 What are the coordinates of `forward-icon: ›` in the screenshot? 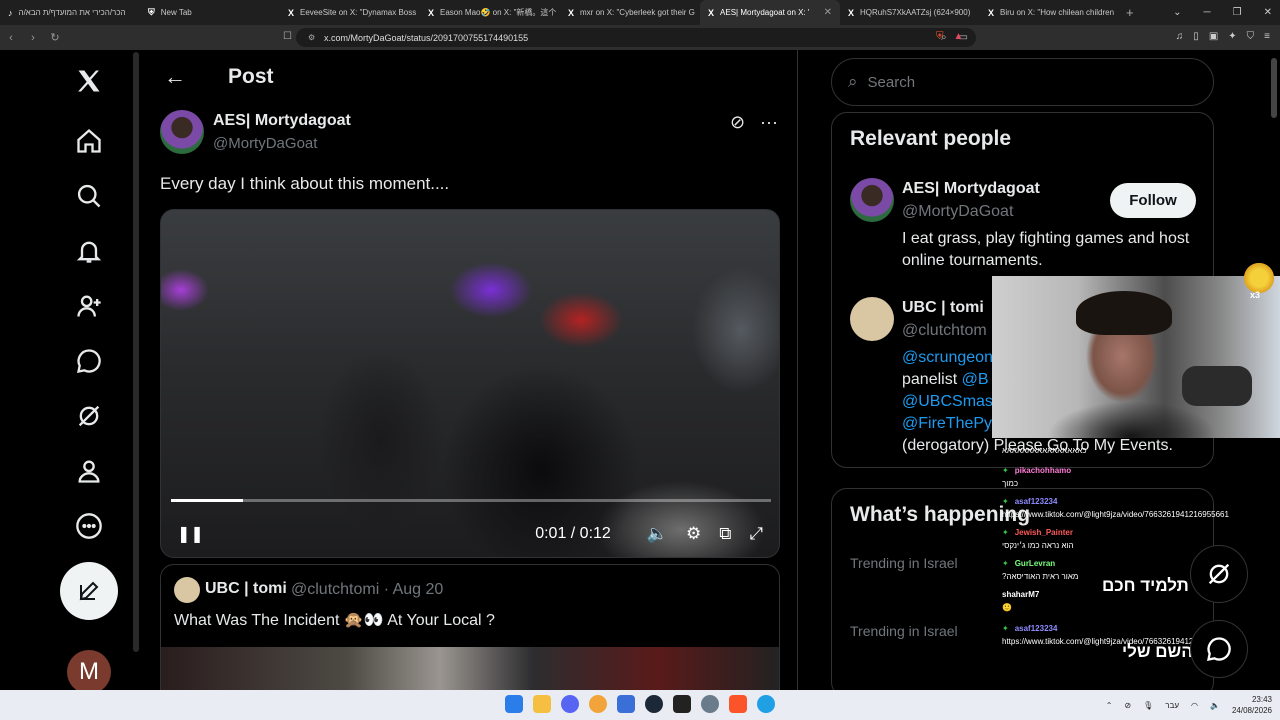 It's located at (33, 38).